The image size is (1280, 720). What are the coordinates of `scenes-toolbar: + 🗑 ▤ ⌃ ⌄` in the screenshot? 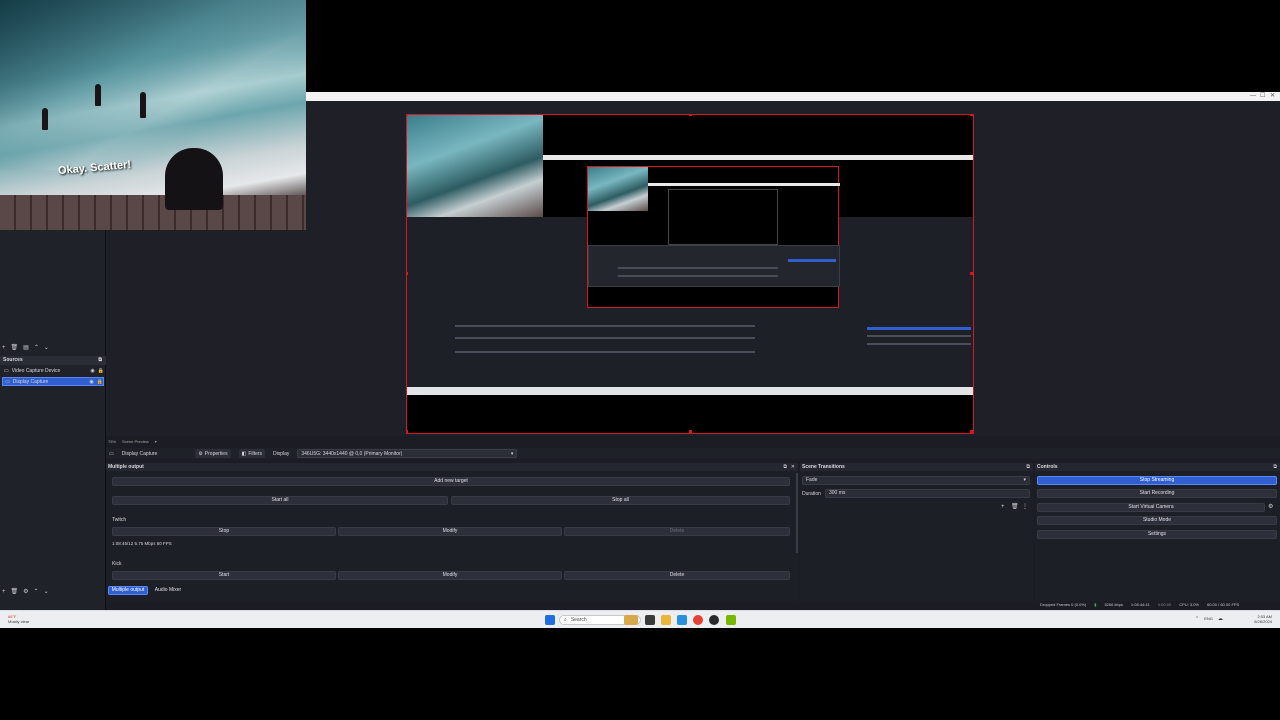 It's located at (25, 348).